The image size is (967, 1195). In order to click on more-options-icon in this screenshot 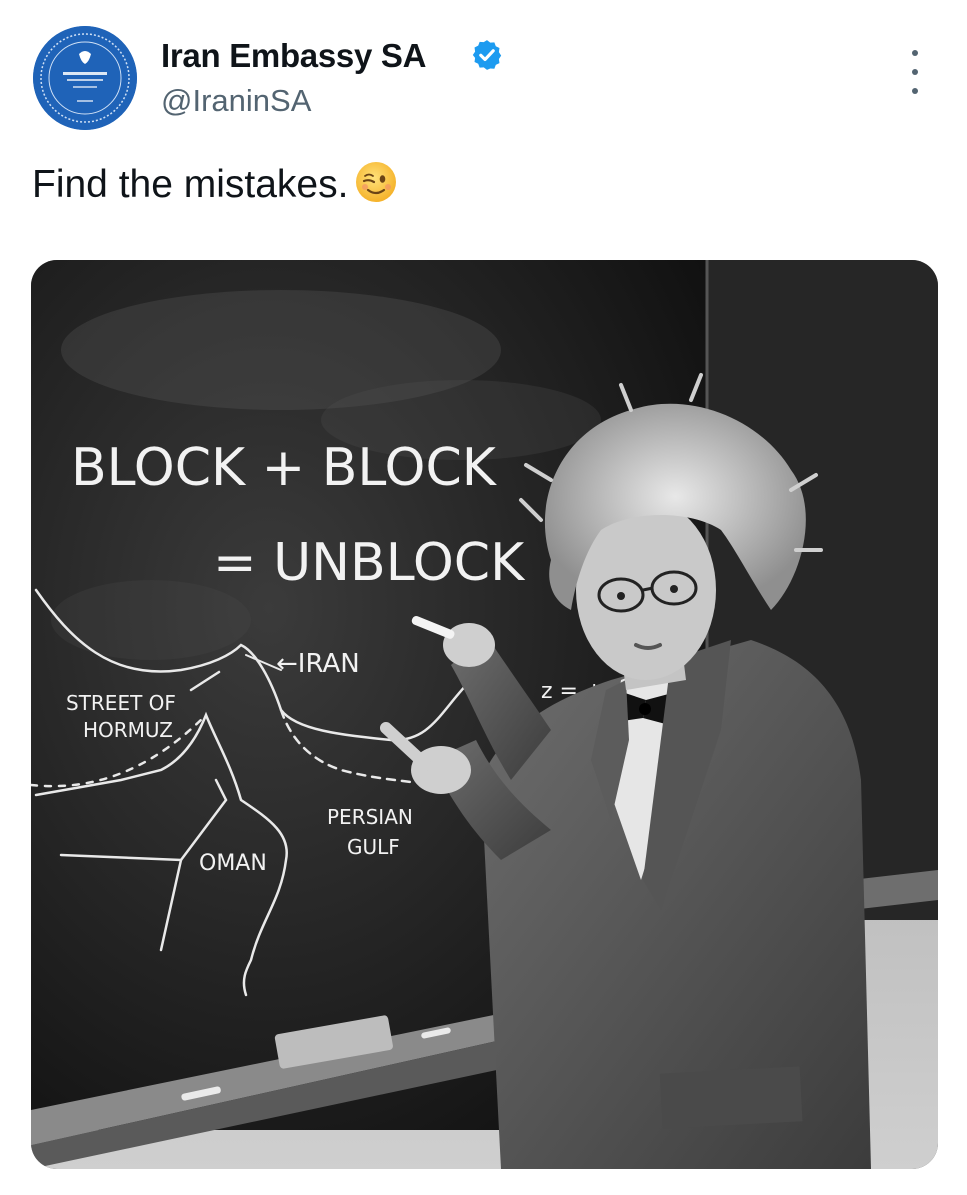, I will do `click(915, 72)`.